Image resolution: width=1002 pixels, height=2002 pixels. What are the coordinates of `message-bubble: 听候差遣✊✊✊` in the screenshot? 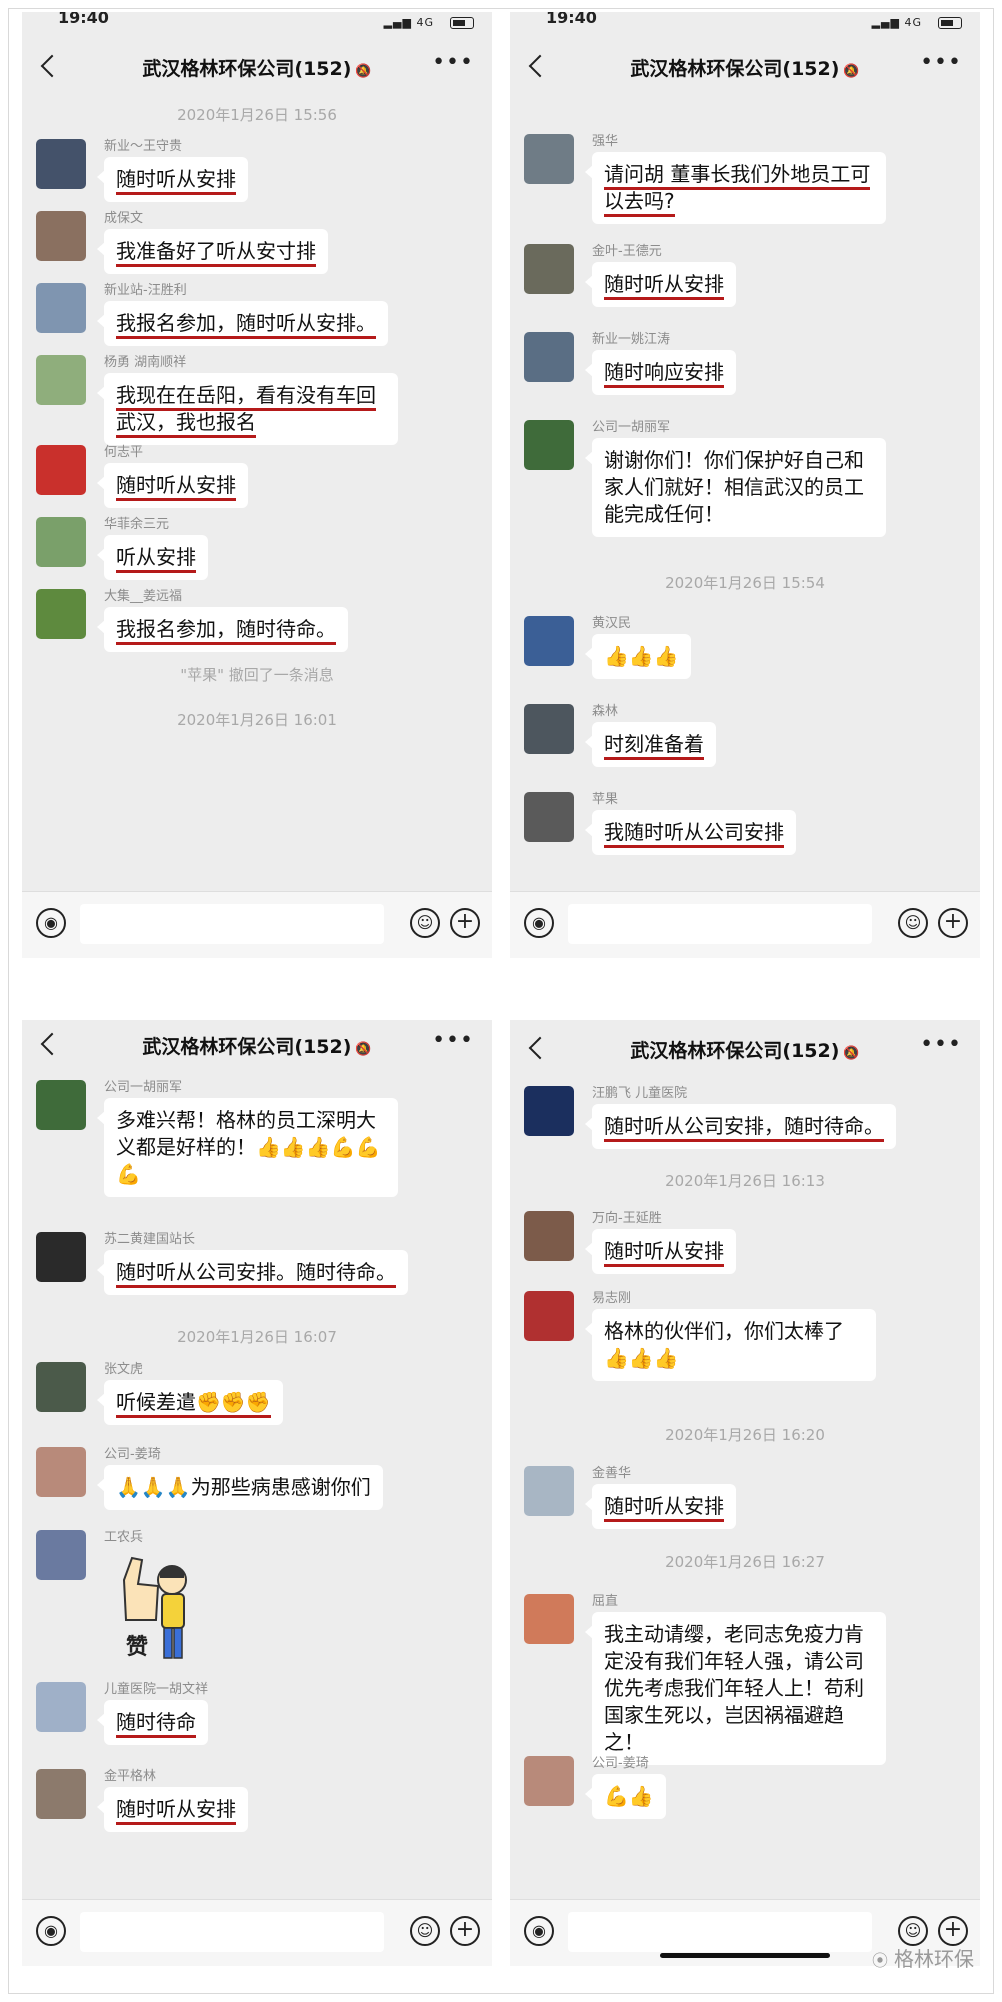 It's located at (190, 1402).